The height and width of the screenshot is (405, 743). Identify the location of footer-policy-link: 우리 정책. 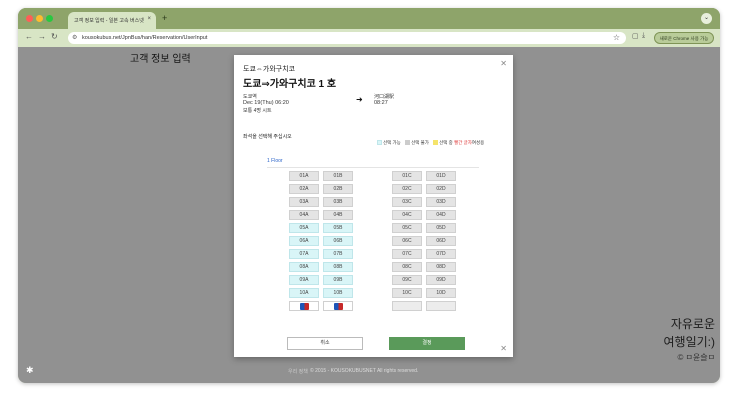
(298, 371).